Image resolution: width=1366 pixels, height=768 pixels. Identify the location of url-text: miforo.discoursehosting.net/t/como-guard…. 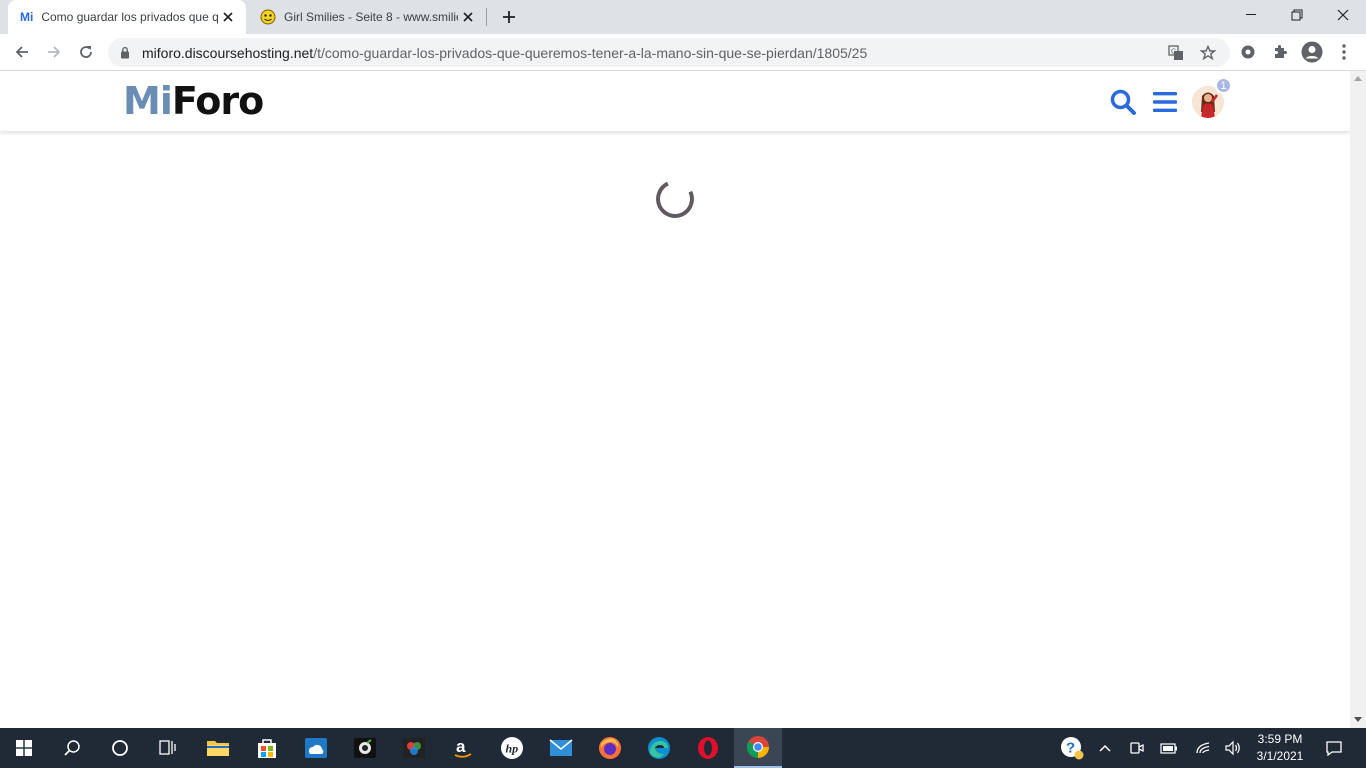
(504, 53).